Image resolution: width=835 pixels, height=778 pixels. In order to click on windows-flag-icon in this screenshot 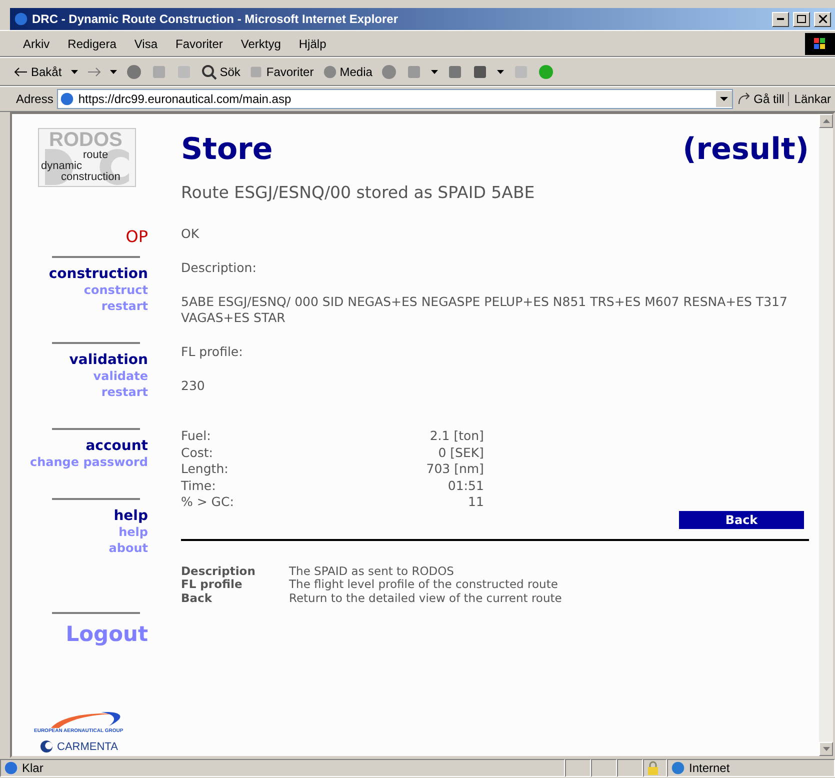, I will do `click(820, 43)`.